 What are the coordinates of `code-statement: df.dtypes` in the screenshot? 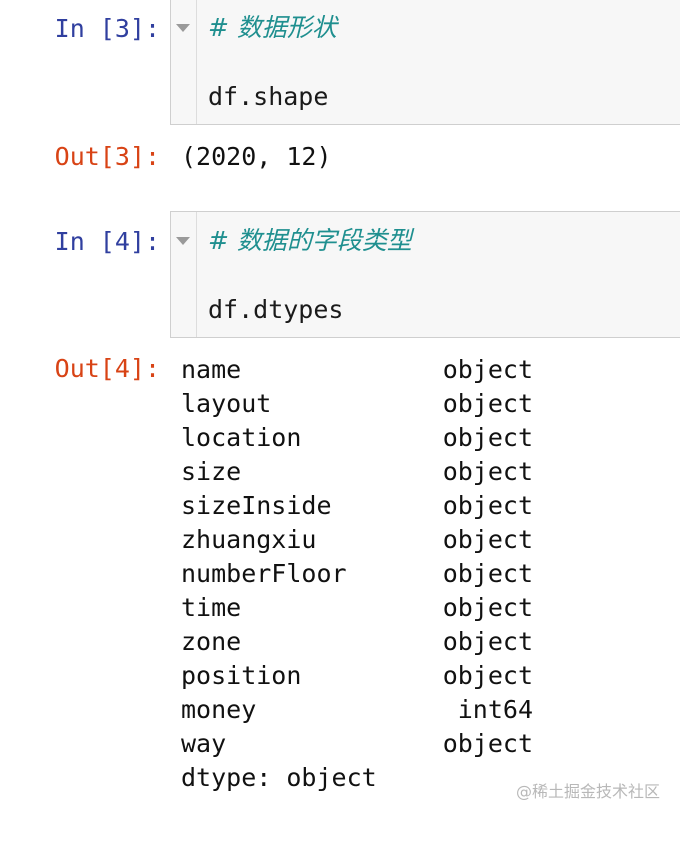 It's located at (276, 309).